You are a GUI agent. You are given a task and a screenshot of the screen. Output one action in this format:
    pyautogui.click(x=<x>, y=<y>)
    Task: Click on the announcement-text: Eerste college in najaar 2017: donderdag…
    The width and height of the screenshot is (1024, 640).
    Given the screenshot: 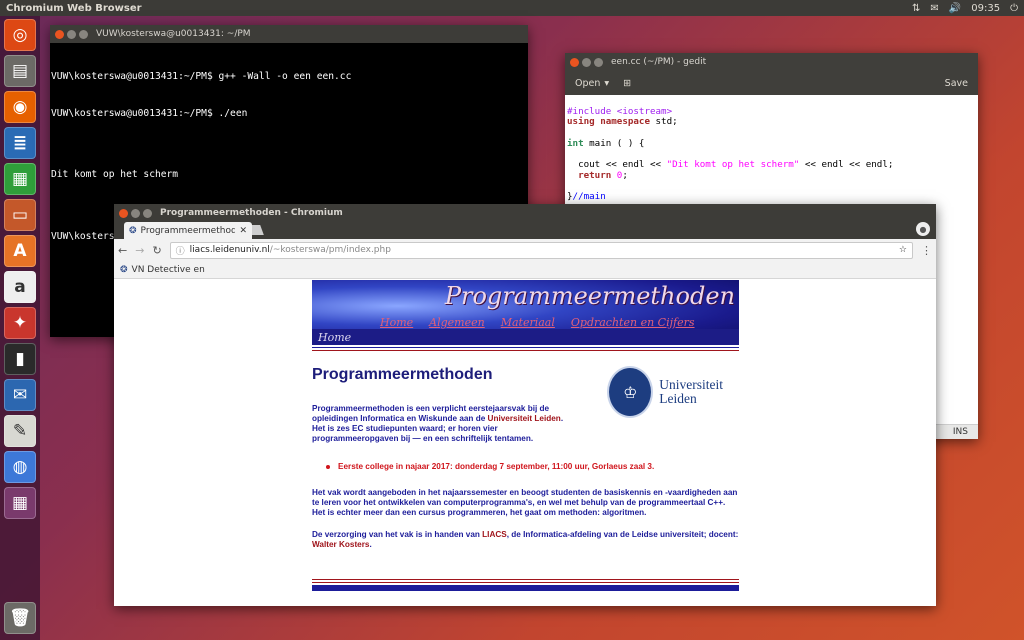 What is the action you would take?
    pyautogui.click(x=496, y=466)
    